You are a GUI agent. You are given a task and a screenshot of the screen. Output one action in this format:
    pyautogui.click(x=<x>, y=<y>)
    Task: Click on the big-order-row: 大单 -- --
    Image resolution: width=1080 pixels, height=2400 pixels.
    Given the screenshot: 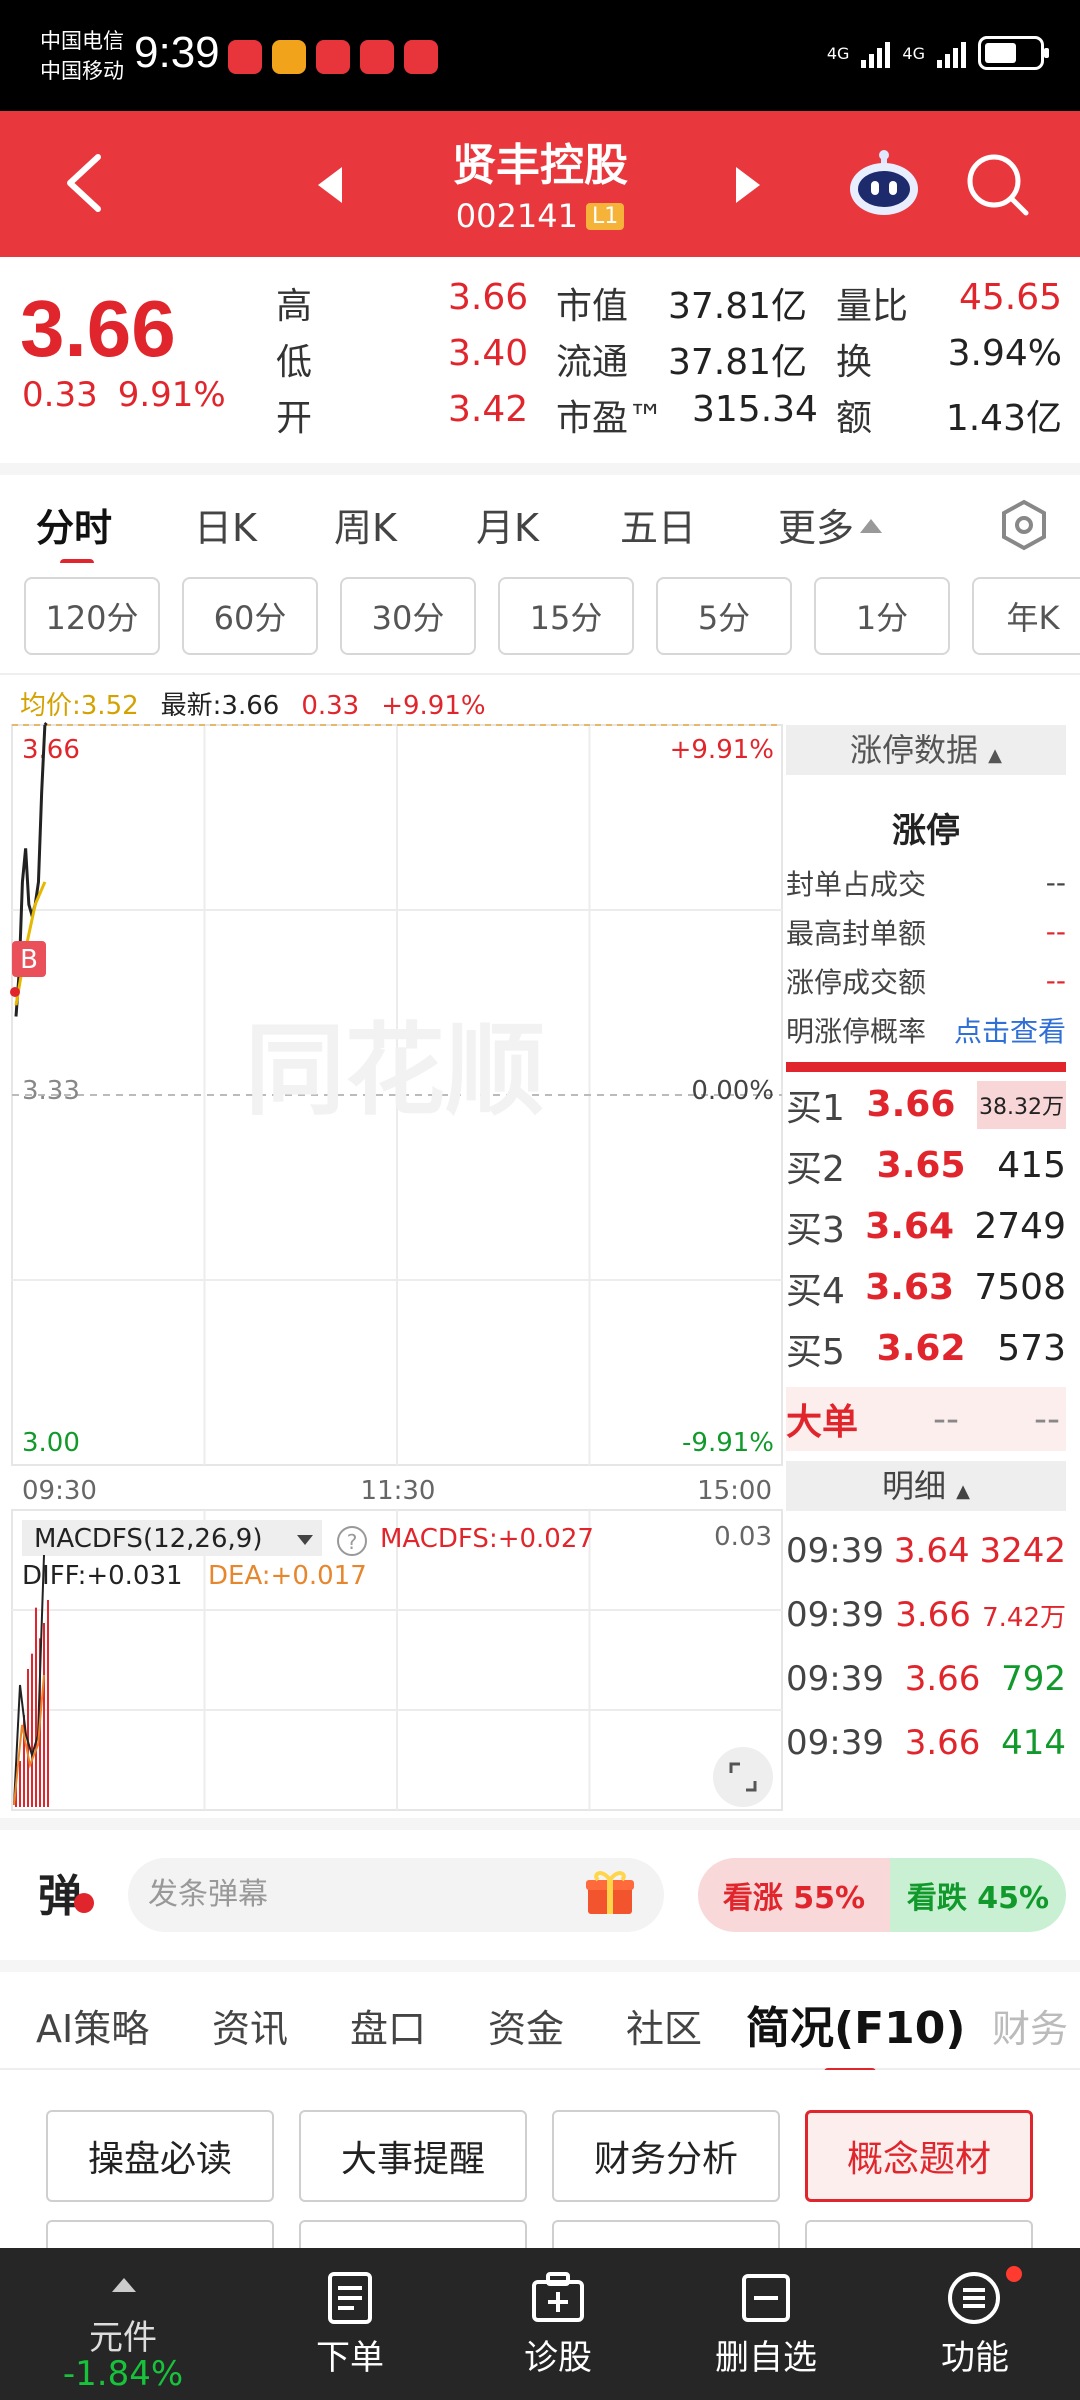 What is the action you would take?
    pyautogui.click(x=926, y=1419)
    